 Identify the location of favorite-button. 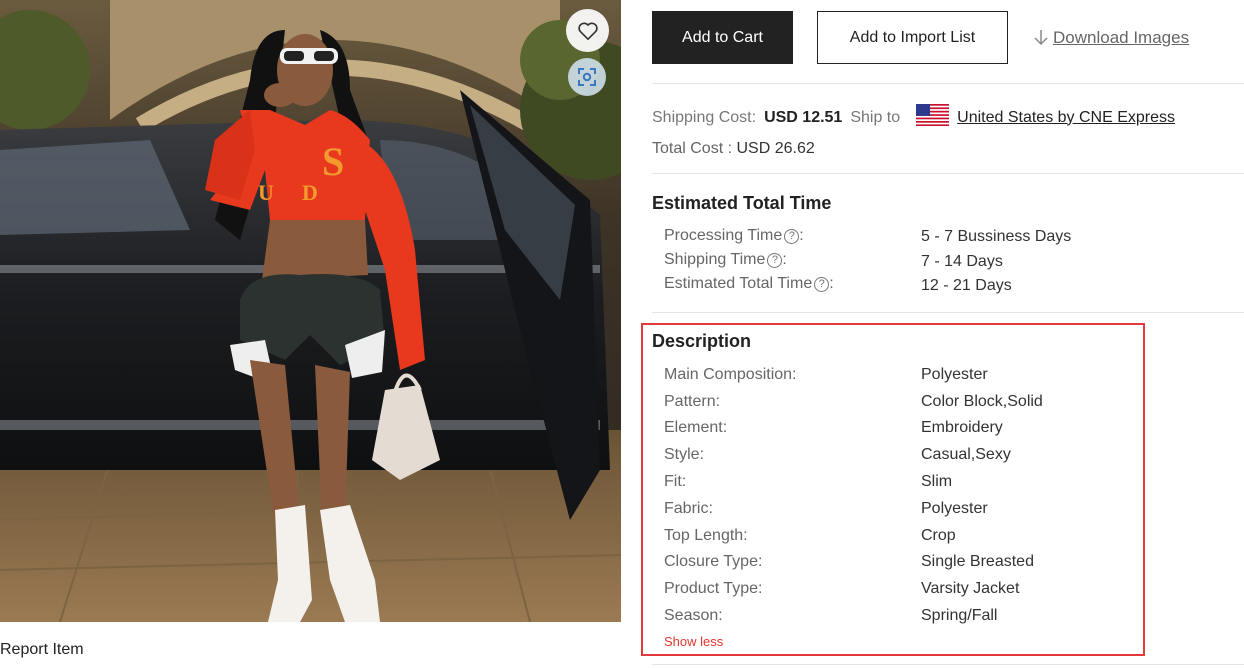
(587, 30).